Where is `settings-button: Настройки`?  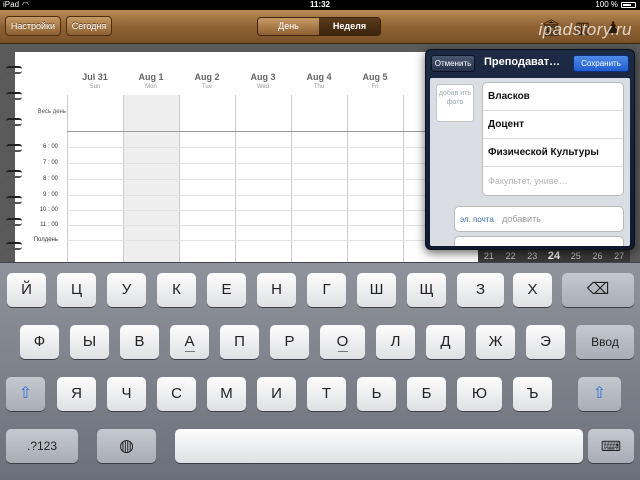 settings-button: Настройки is located at coordinates (33, 26).